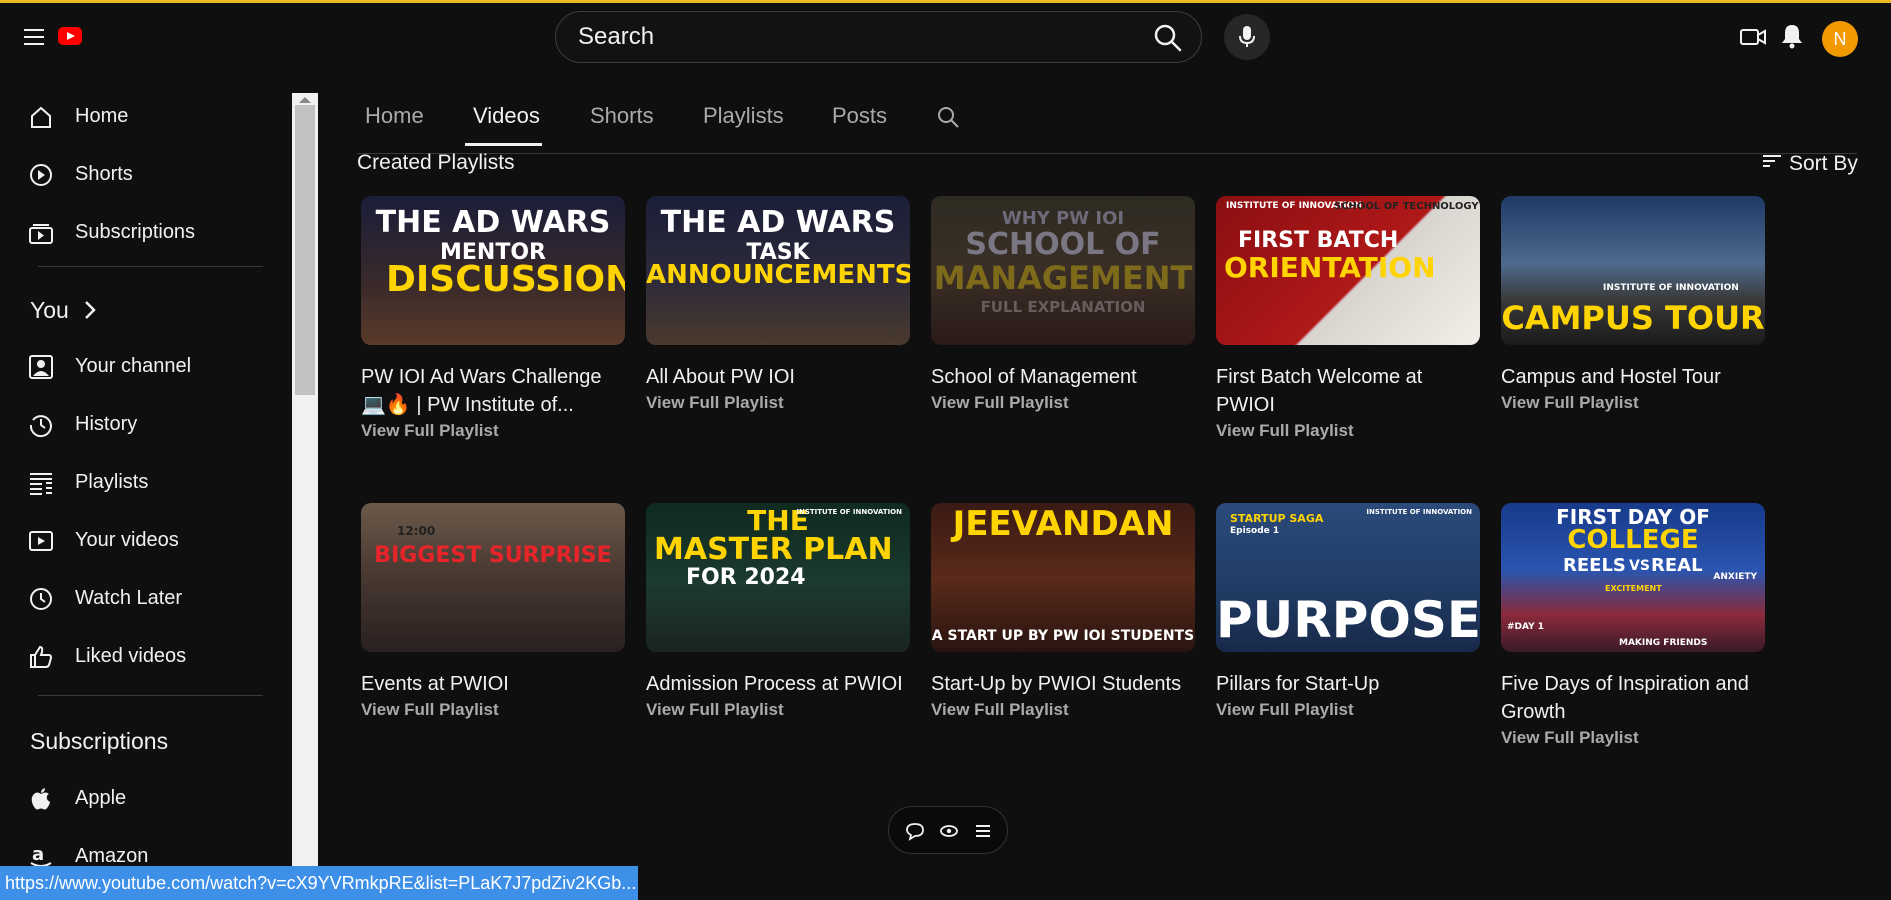 Image resolution: width=1891 pixels, height=900 pixels. Describe the element at coordinates (1063, 377) in the screenshot. I see `playlist-title: School of Management` at that location.